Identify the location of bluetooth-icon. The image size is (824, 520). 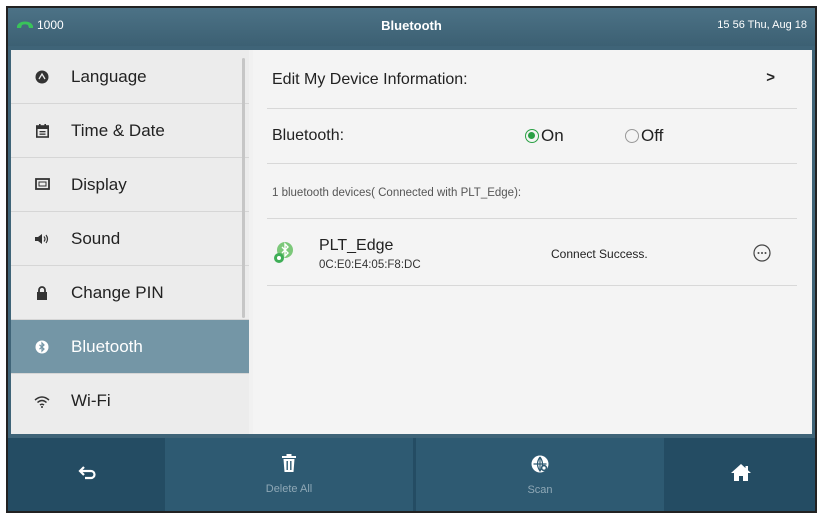
(42, 347).